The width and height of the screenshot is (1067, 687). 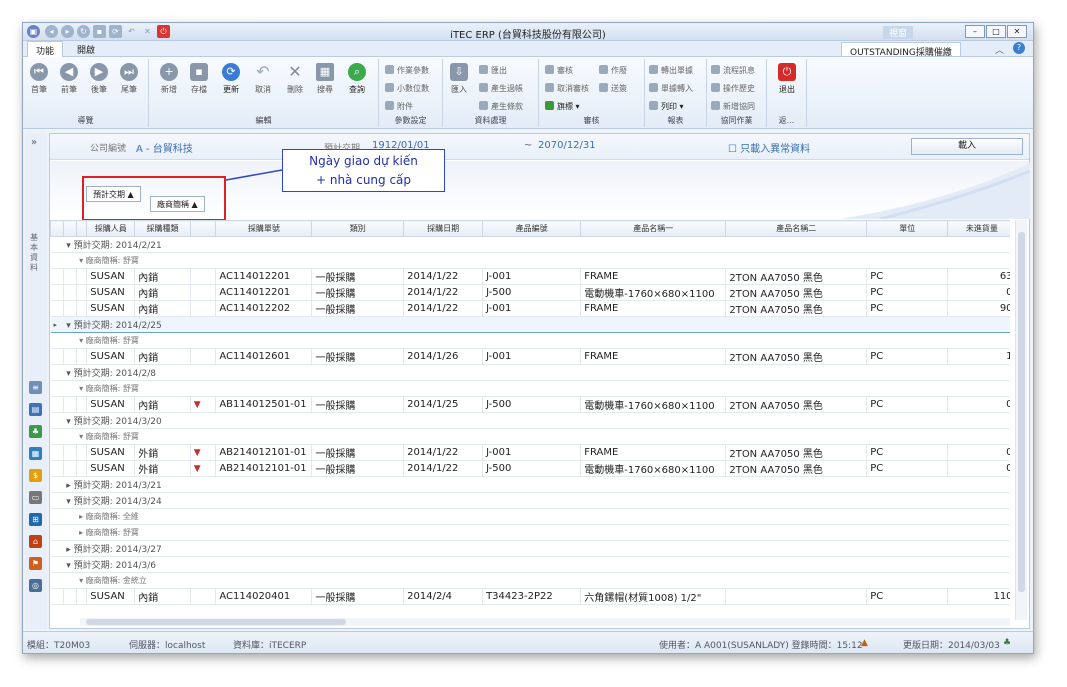 I want to click on help-icon: ?, so click(x=1019, y=48).